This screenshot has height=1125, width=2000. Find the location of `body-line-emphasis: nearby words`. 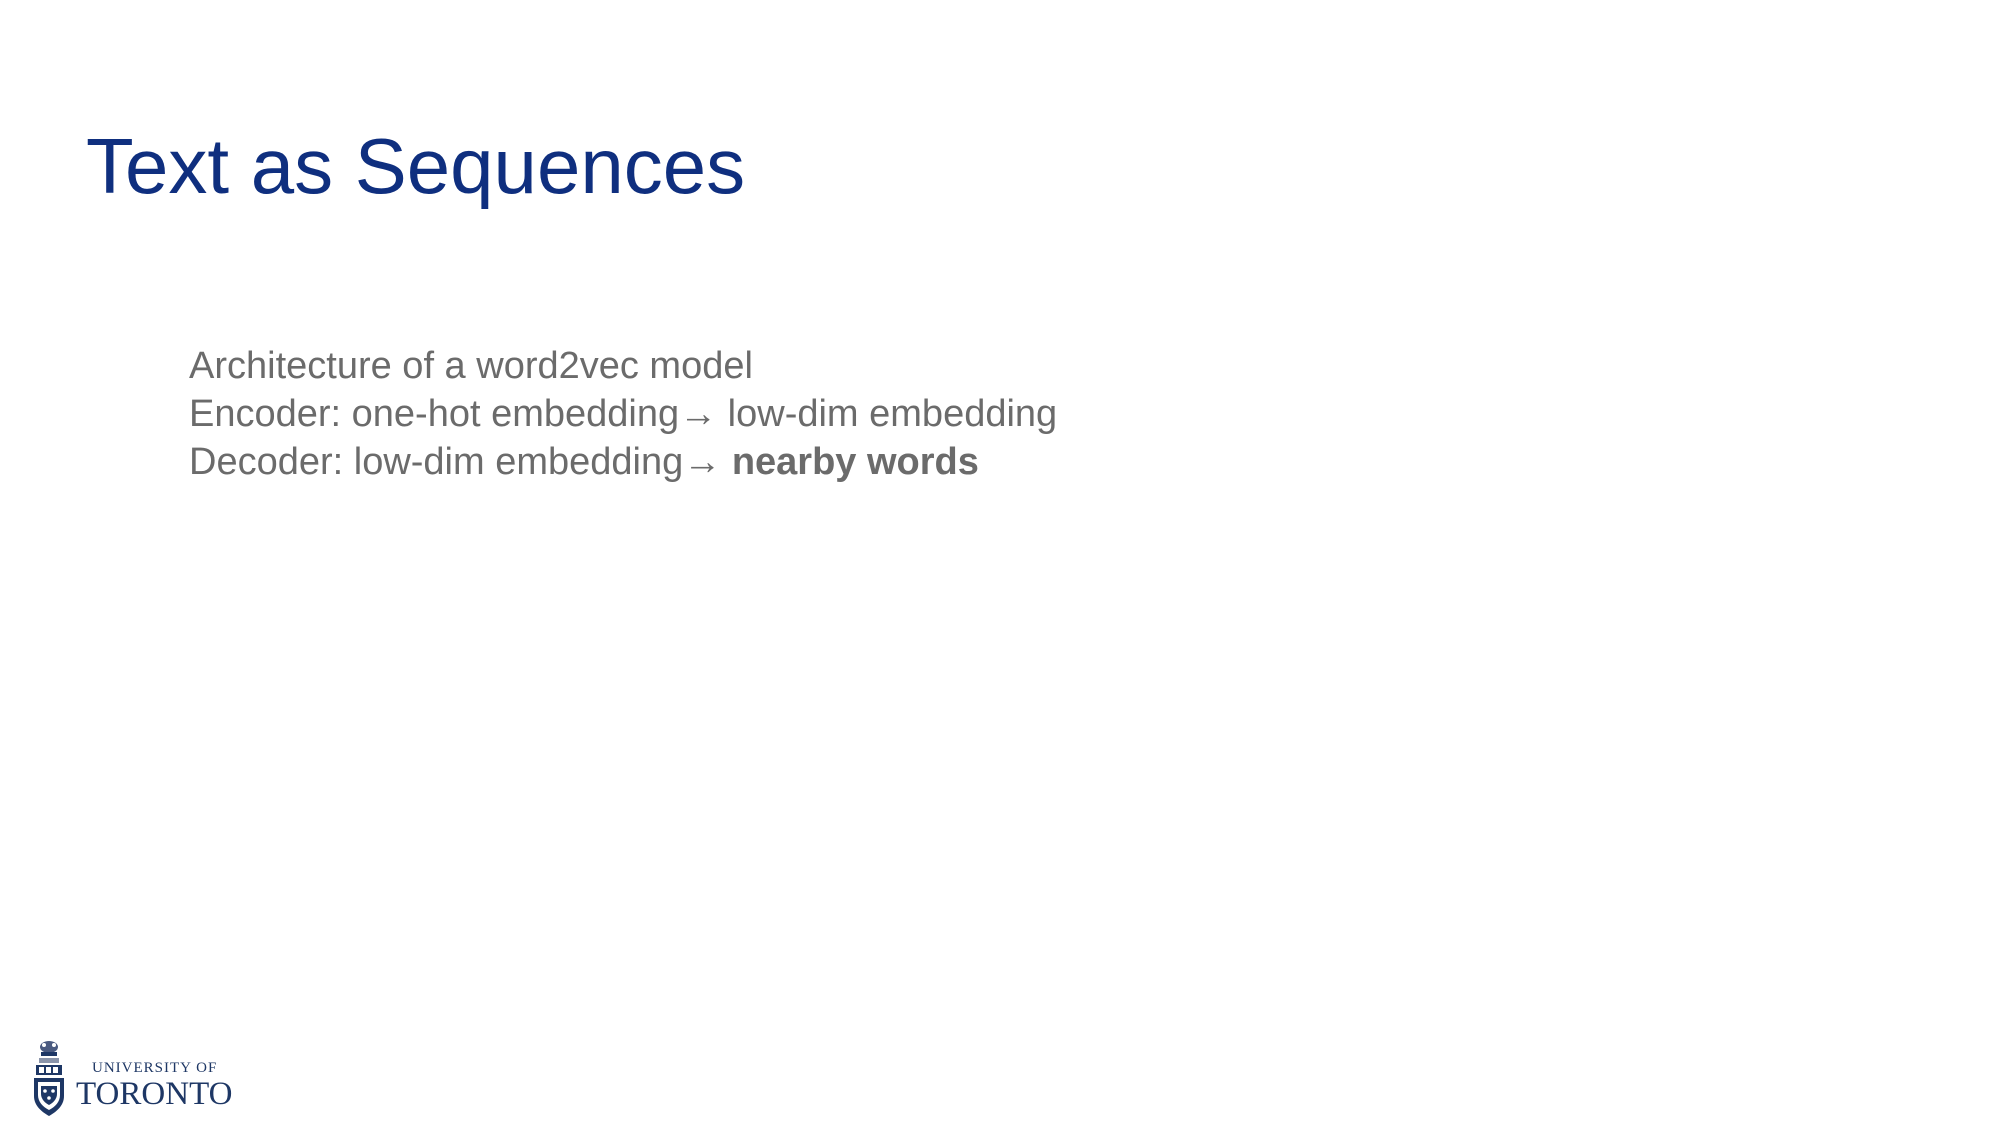

body-line-emphasis: nearby words is located at coordinates (855, 462).